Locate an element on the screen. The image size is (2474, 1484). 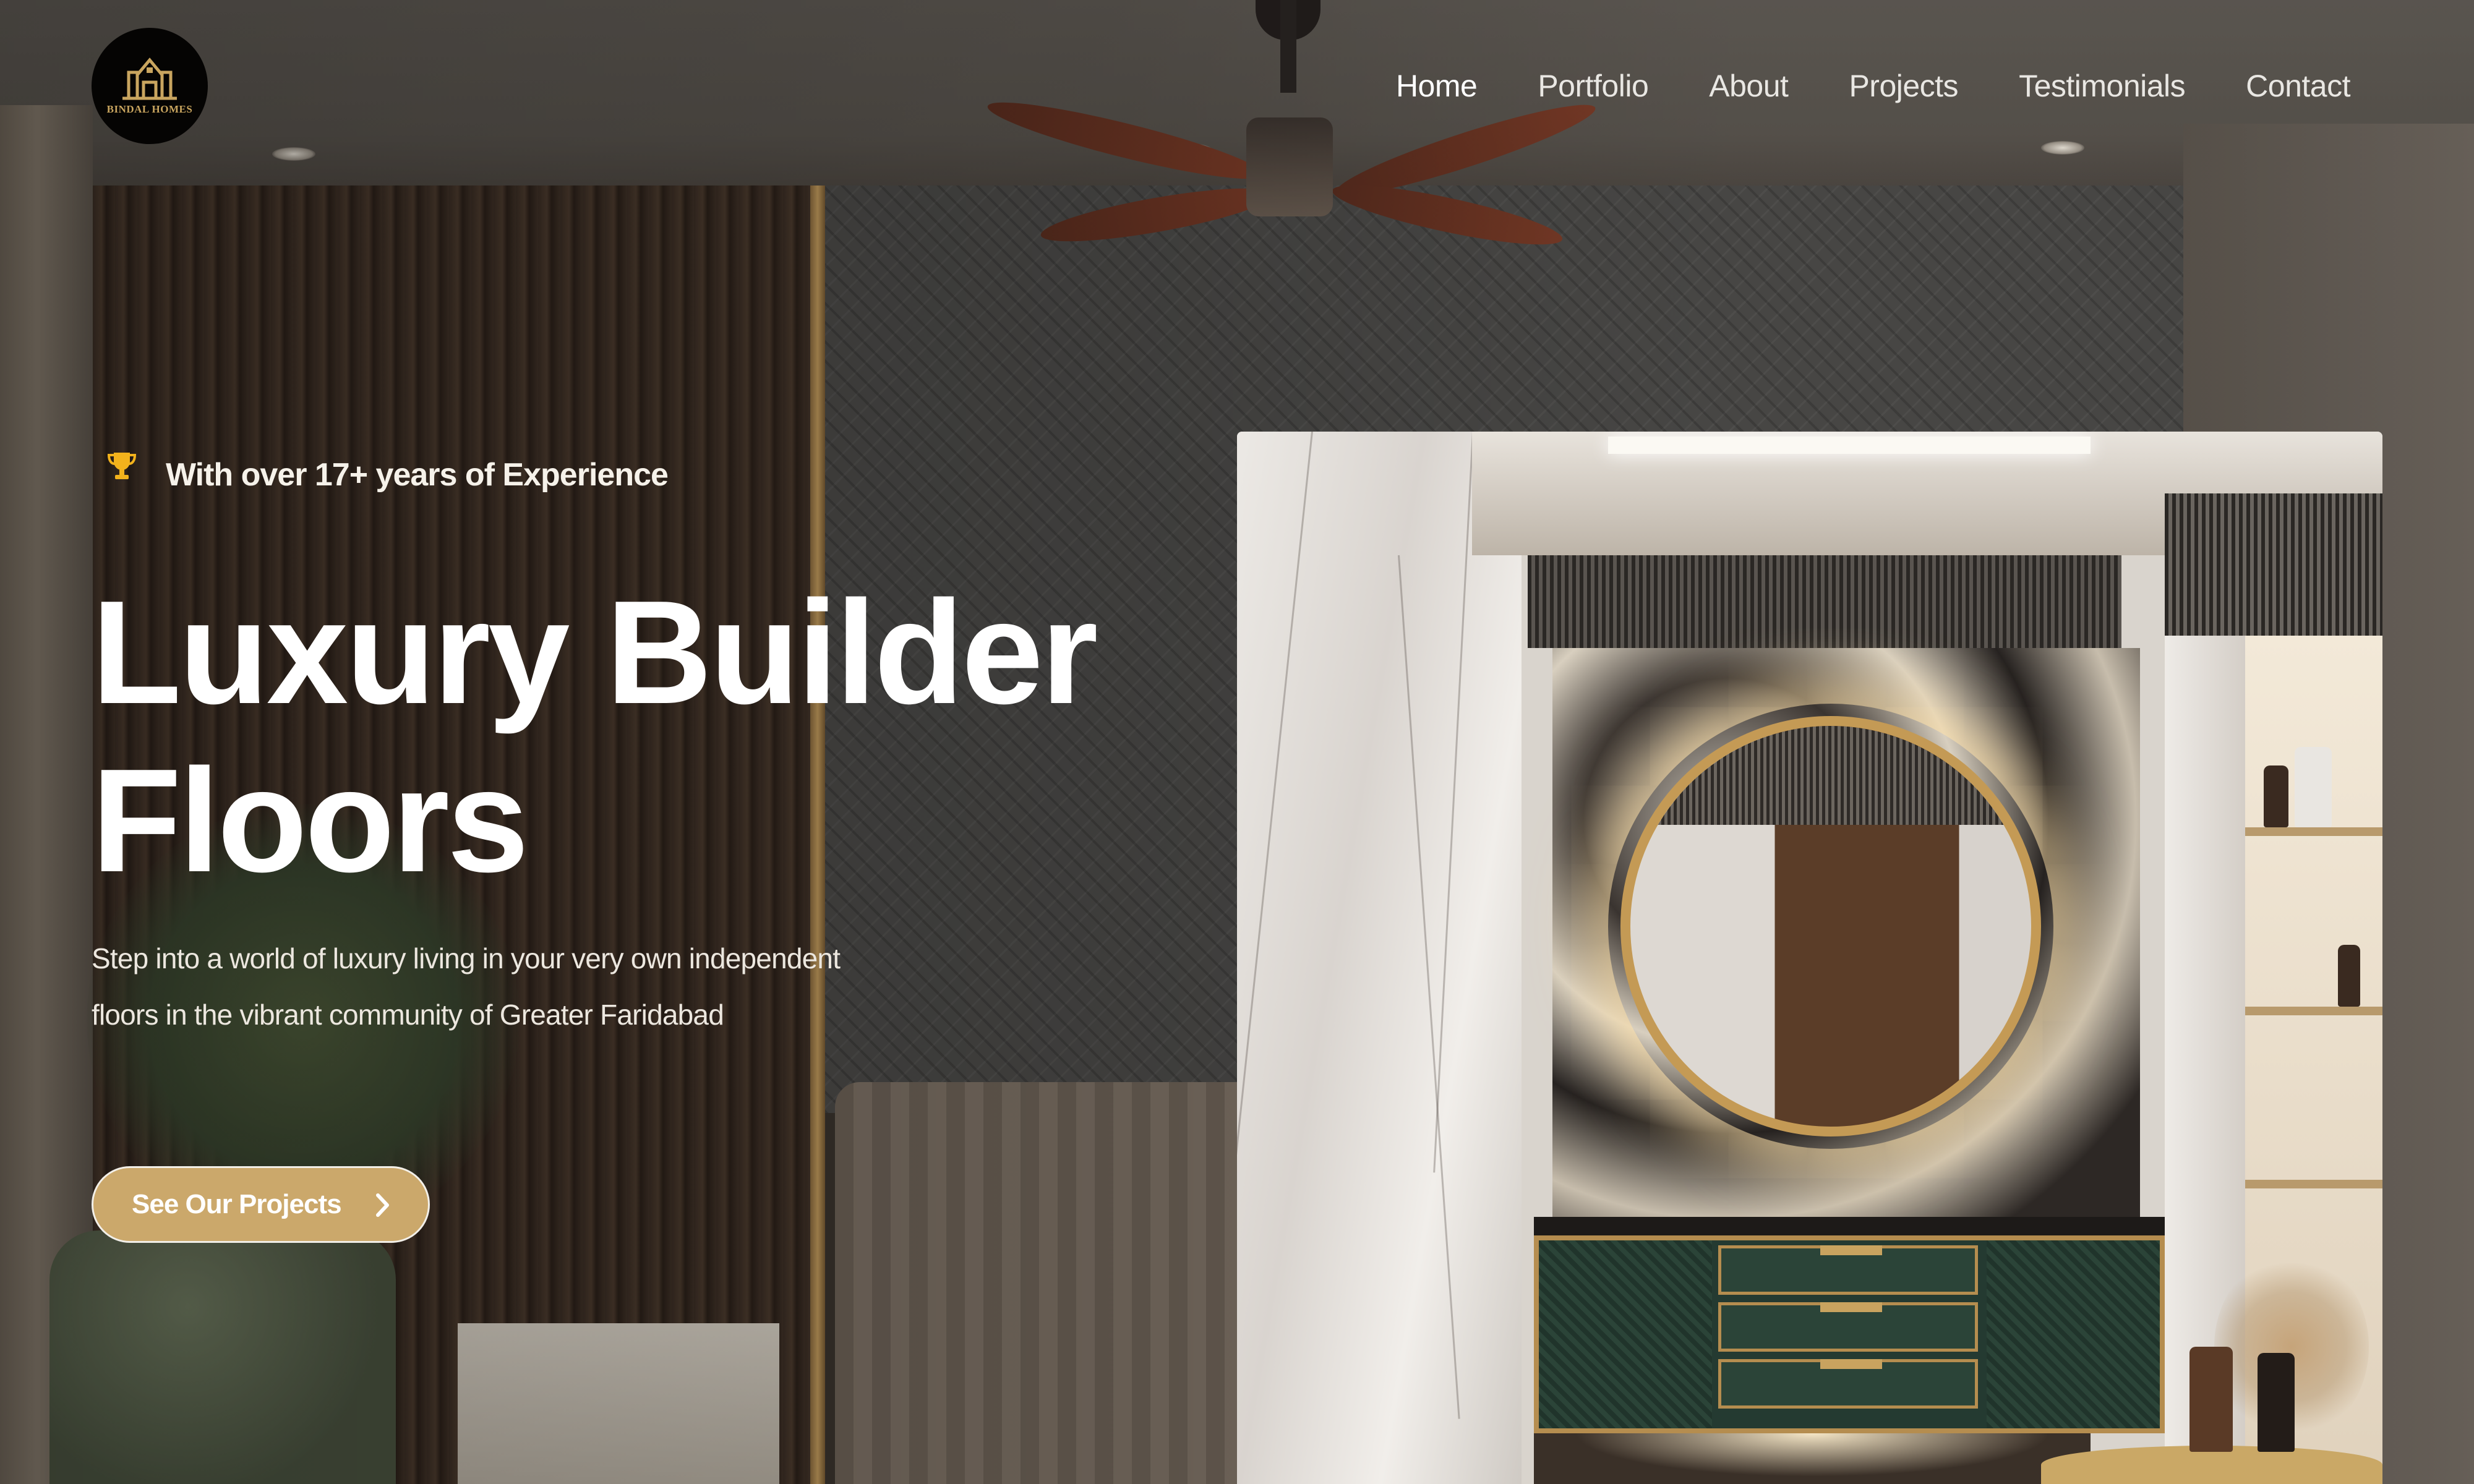
nav-contact: Contact is located at coordinates (2298, 86).